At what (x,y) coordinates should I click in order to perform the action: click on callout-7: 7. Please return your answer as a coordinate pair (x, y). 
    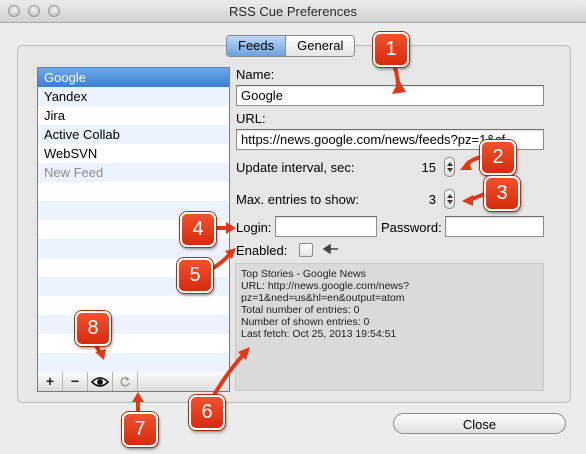
    Looking at the image, I should click on (140, 429).